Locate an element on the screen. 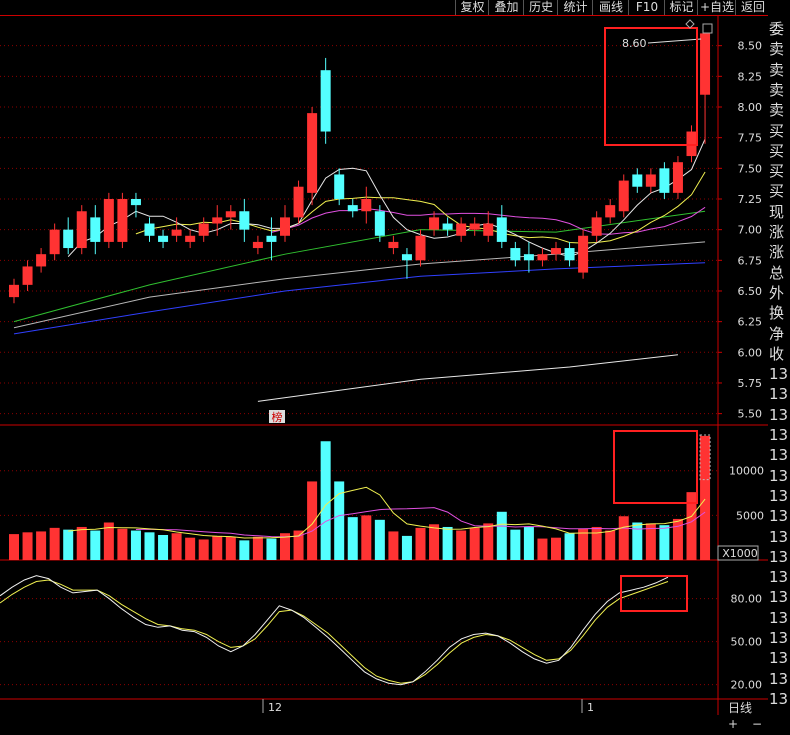 This screenshot has height=735, width=790. toolbar-button-8: +自选 is located at coordinates (716, 7).